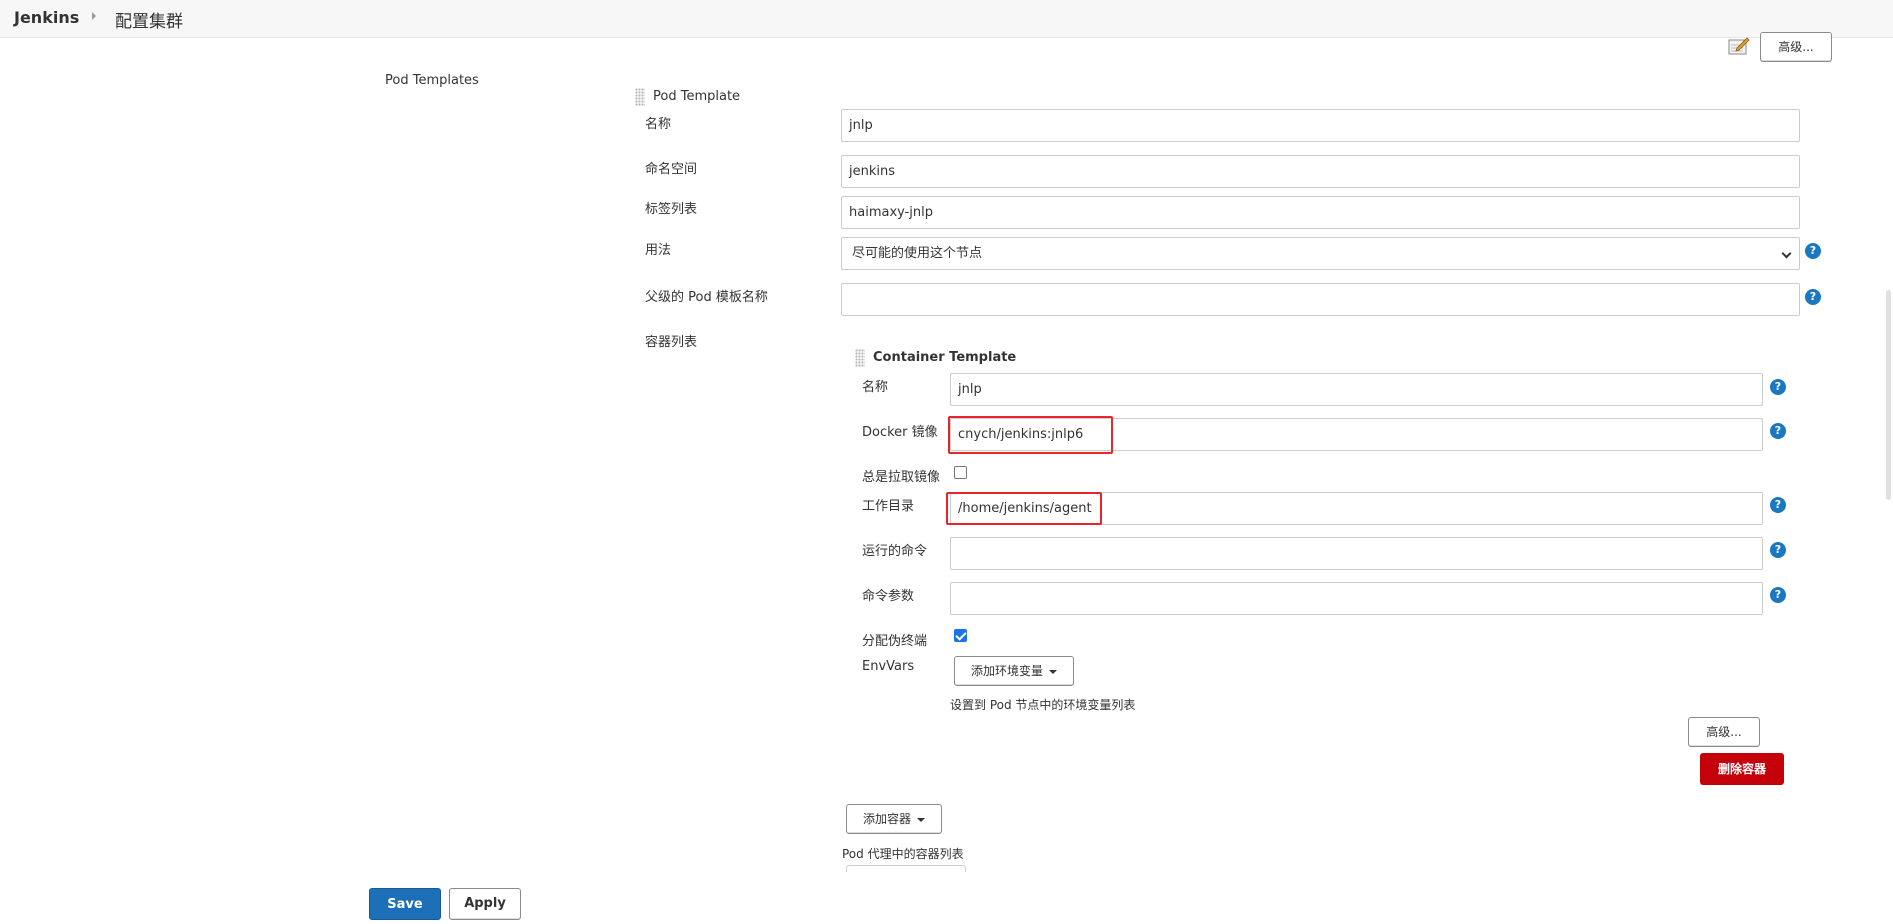  I want to click on parent-template-label: 父级的 Pod 模板名称, so click(706, 297).